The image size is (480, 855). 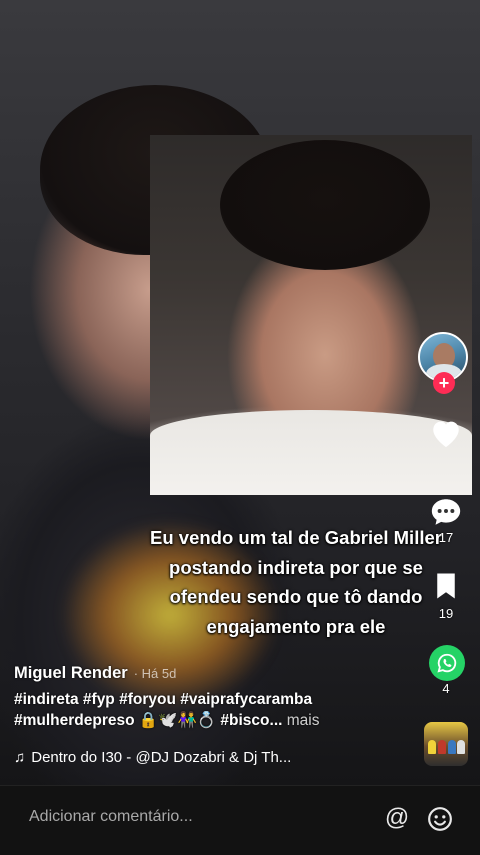 What do you see at coordinates (440, 819) in the screenshot?
I see `emoji-icon` at bounding box center [440, 819].